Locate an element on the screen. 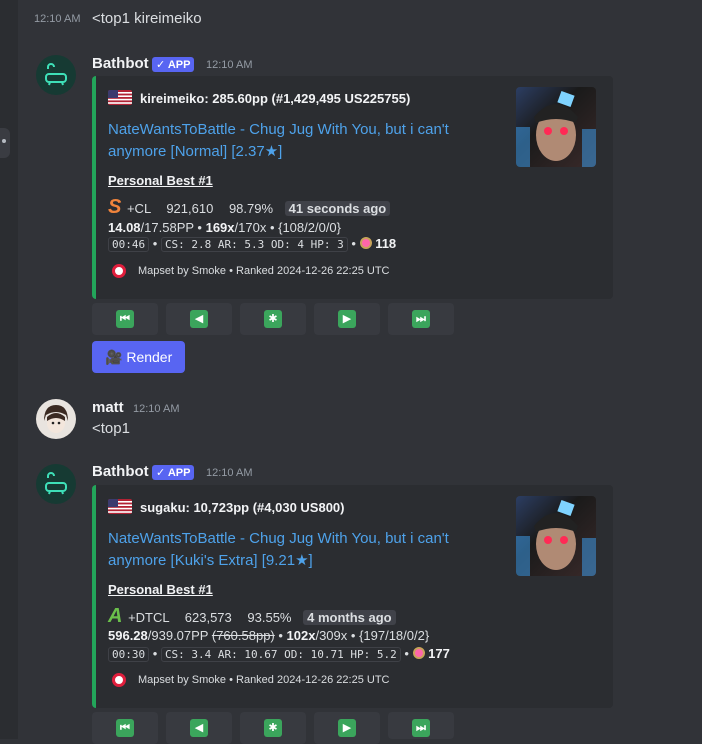 The image size is (702, 744). render-label: Render is located at coordinates (149, 357).